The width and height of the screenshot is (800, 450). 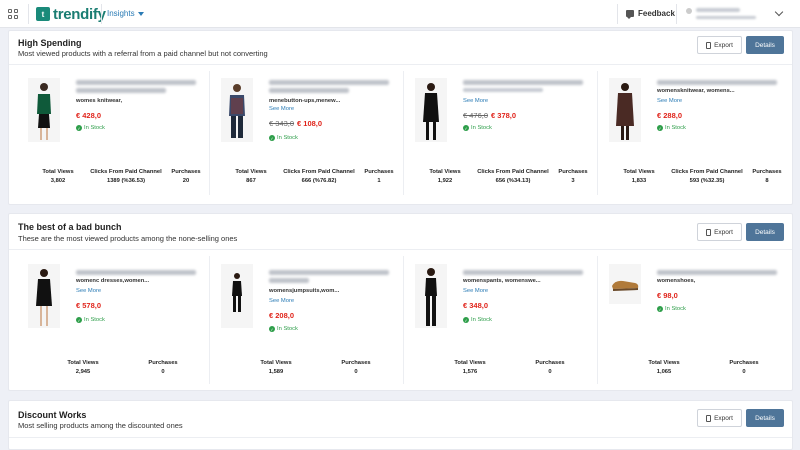 What do you see at coordinates (470, 367) in the screenshot?
I see `stat-total-views: Total Views 1,576` at bounding box center [470, 367].